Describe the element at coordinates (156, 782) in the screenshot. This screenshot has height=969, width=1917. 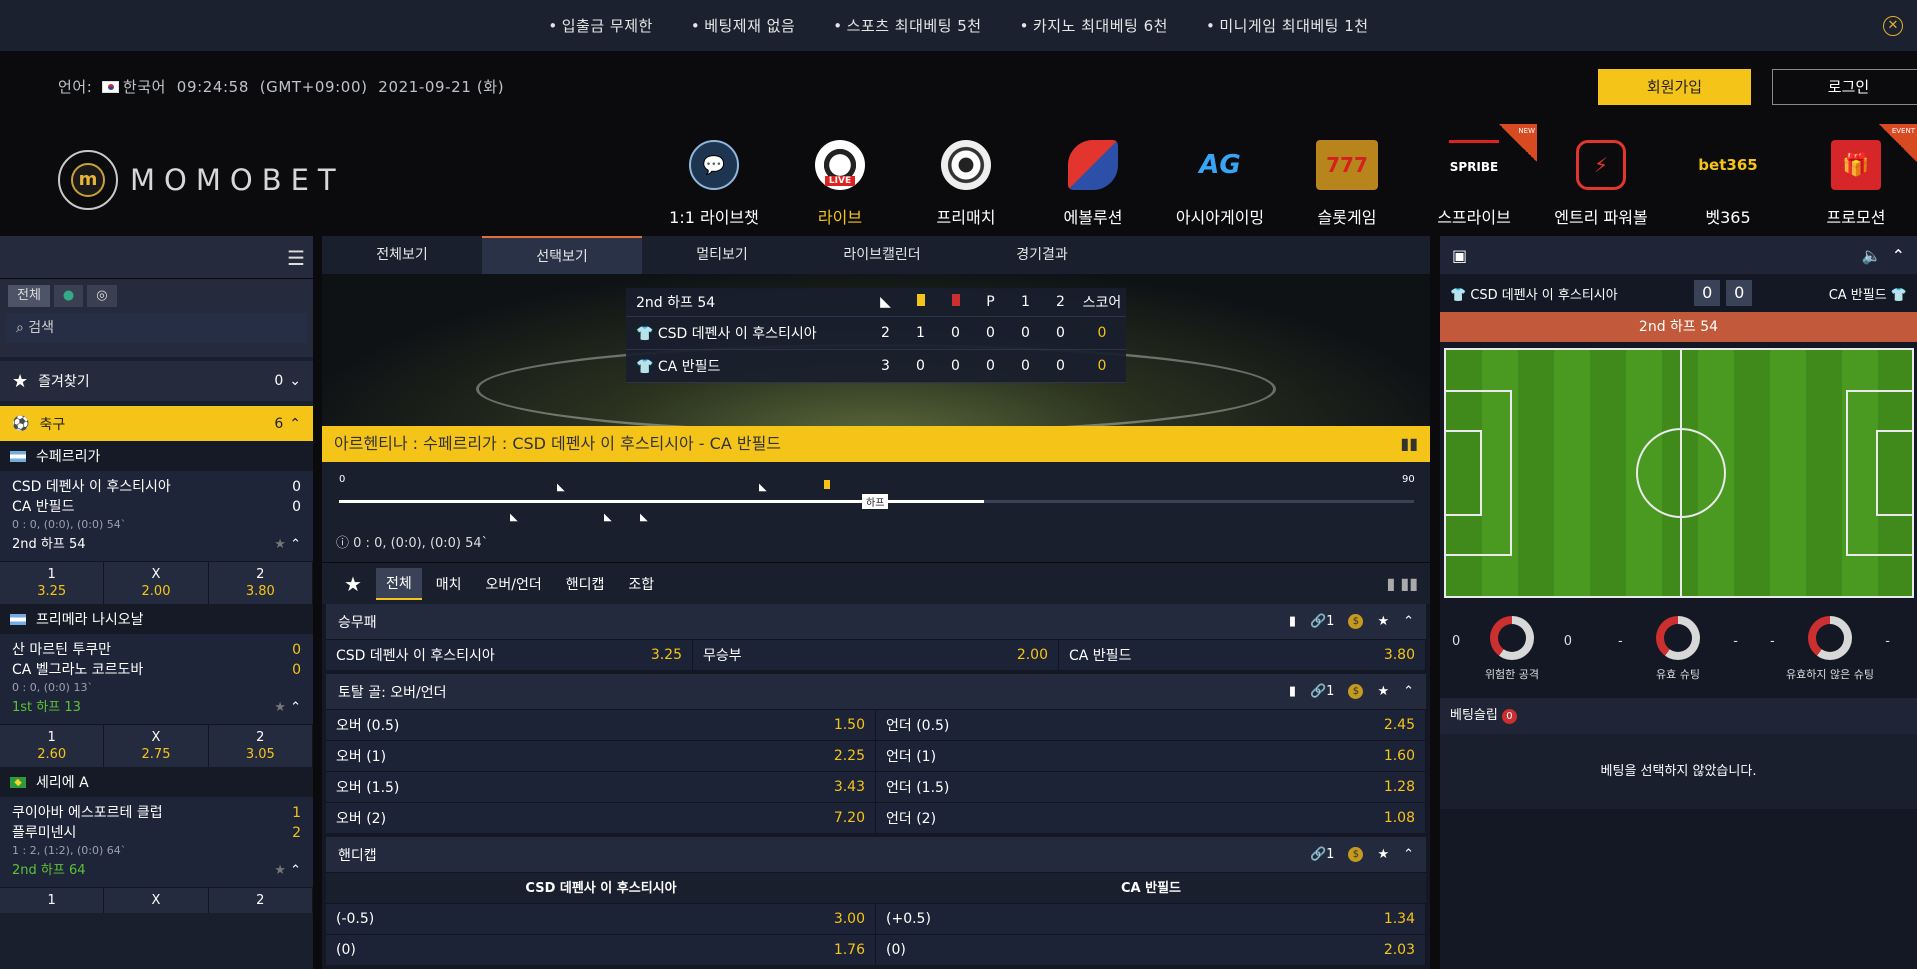
I see `league-header: 세리에 A` at that location.